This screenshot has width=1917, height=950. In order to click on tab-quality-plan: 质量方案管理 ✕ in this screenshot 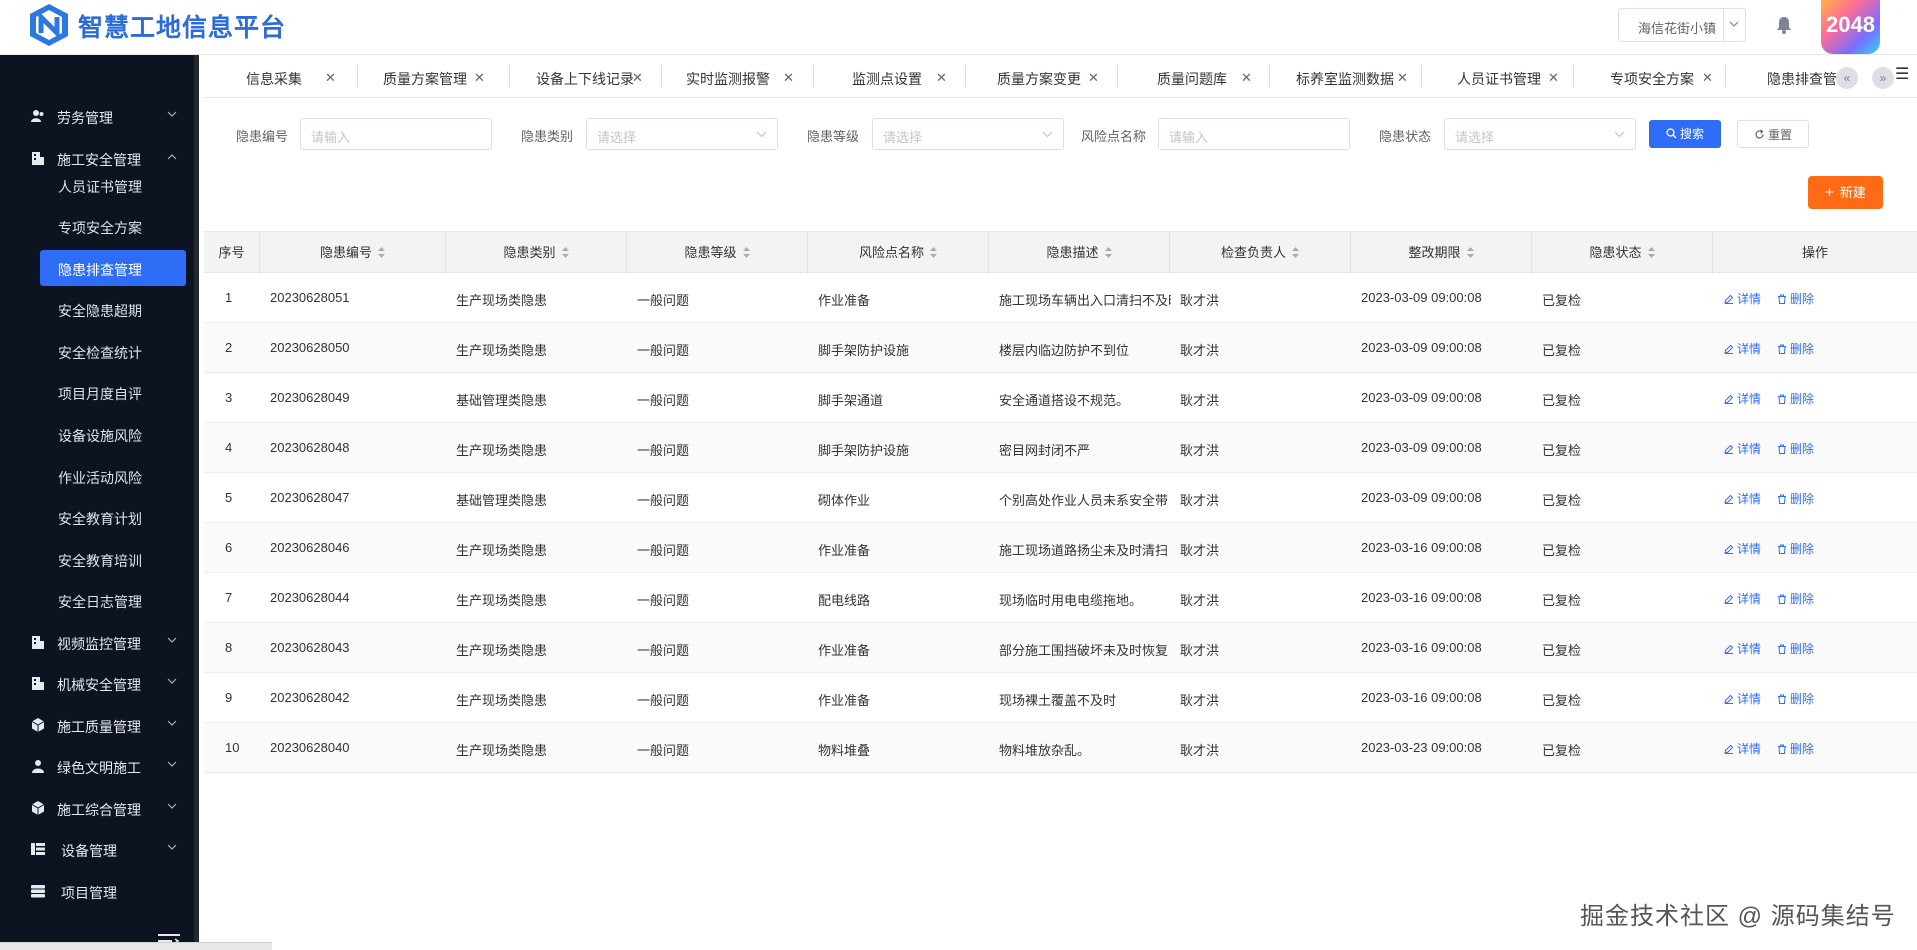, I will do `click(433, 76)`.